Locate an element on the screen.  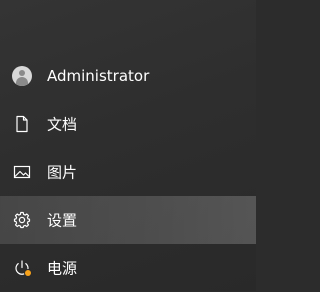
update-badge-dot is located at coordinates (28, 273).